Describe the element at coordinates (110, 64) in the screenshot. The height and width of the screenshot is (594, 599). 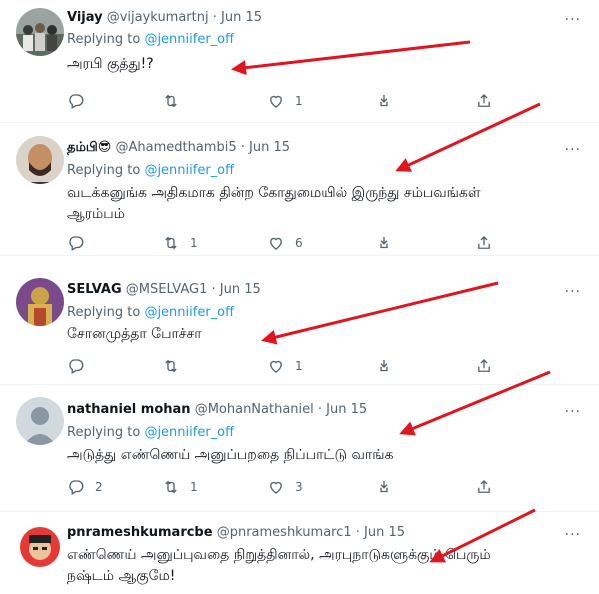
I see `tweet-text: அரபி குத்து!?` at that location.